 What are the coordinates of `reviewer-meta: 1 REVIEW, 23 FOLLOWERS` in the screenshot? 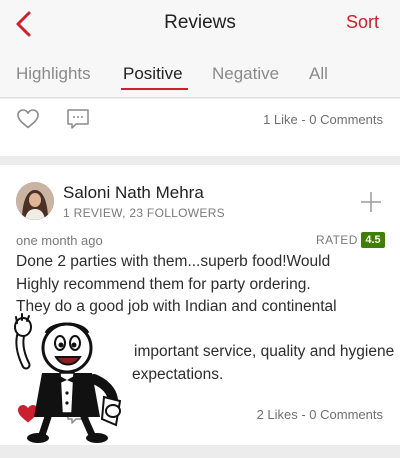 It's located at (144, 213).